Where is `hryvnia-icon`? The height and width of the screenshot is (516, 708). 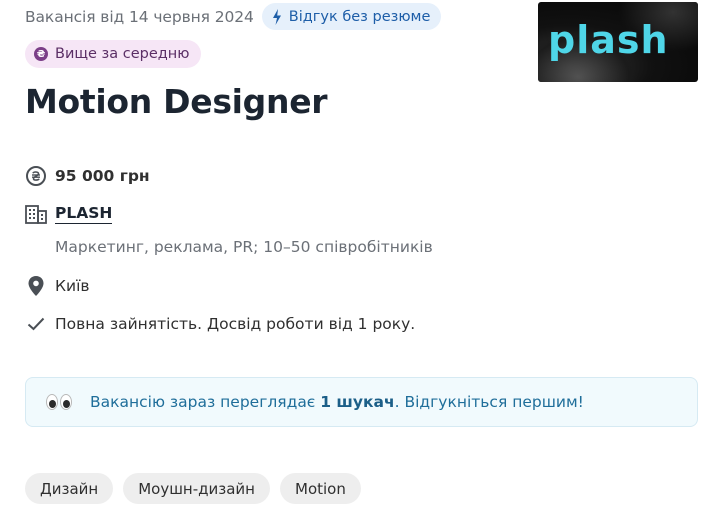 hryvnia-icon is located at coordinates (36, 176).